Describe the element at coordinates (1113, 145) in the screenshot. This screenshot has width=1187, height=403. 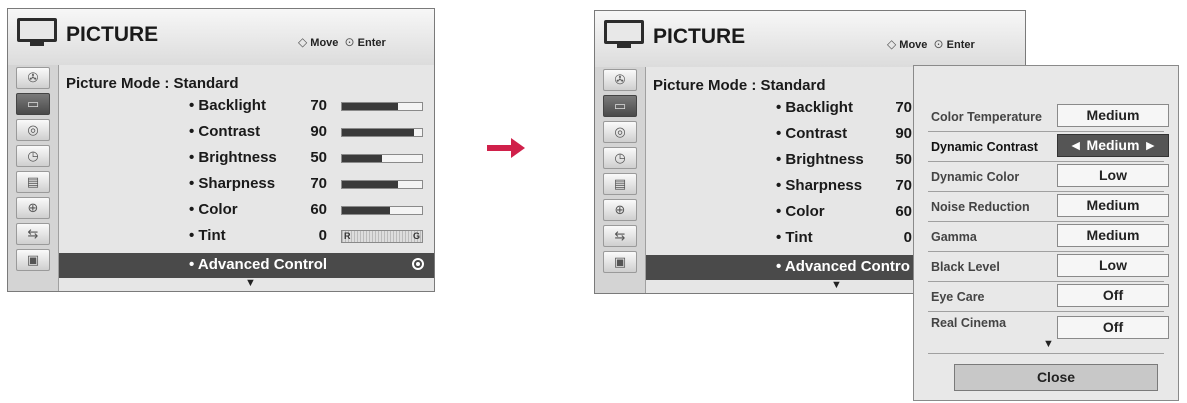
I see `value-selector: ◄ Medium ►` at that location.